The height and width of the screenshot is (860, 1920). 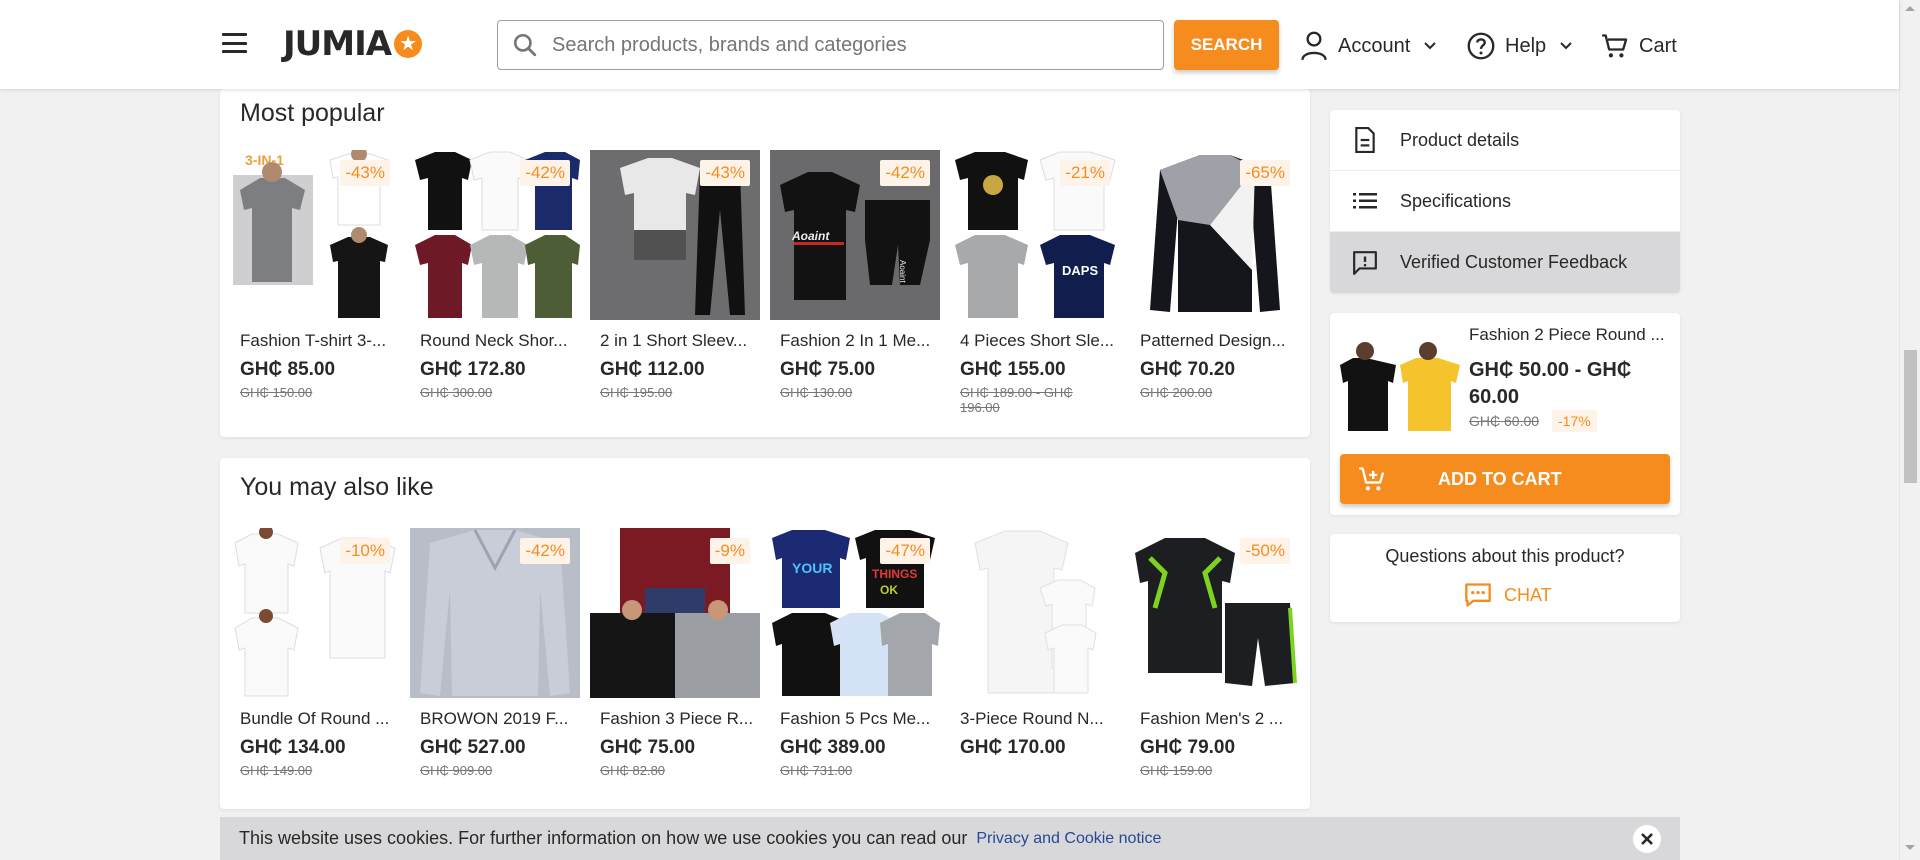 I want to click on product-old-price: GH₵ 159.00, so click(x=1176, y=770).